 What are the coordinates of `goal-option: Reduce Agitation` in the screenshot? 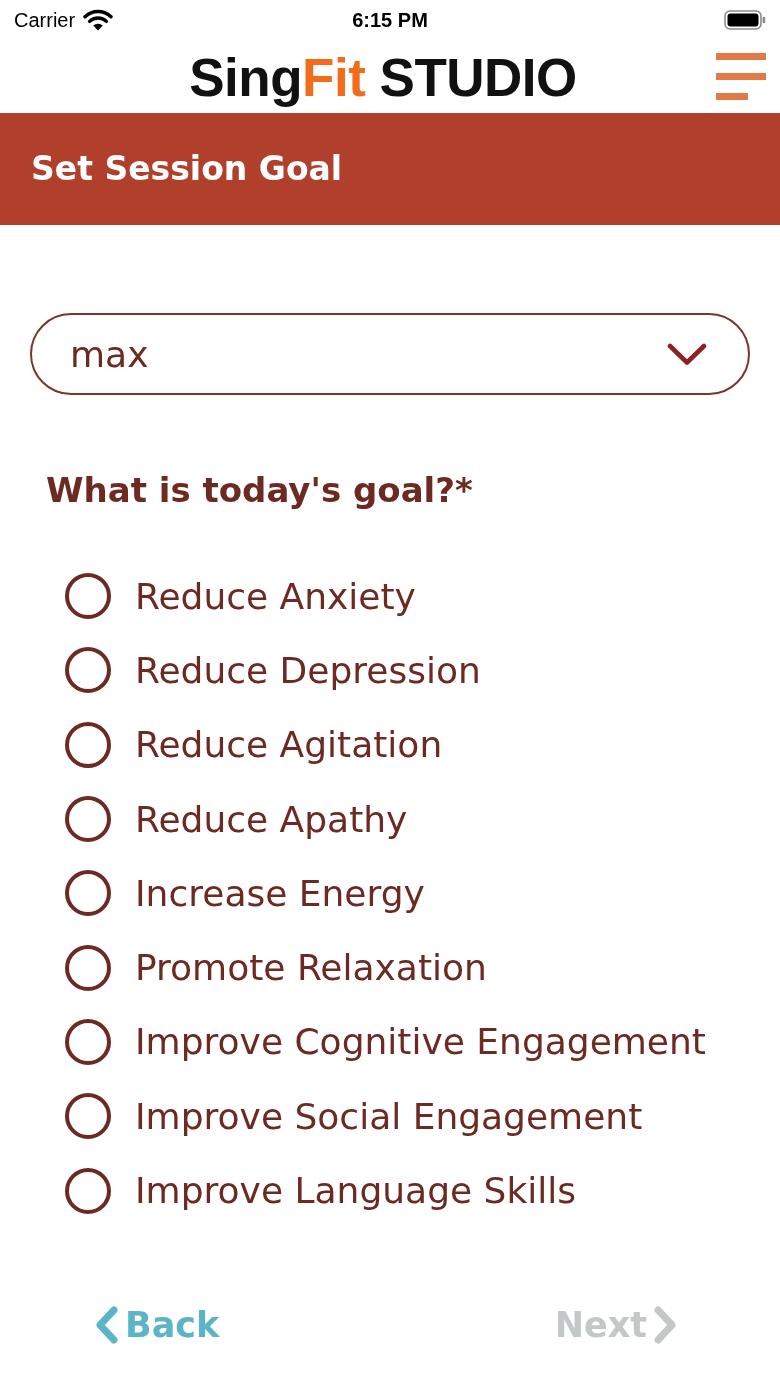 It's located at (390, 744).